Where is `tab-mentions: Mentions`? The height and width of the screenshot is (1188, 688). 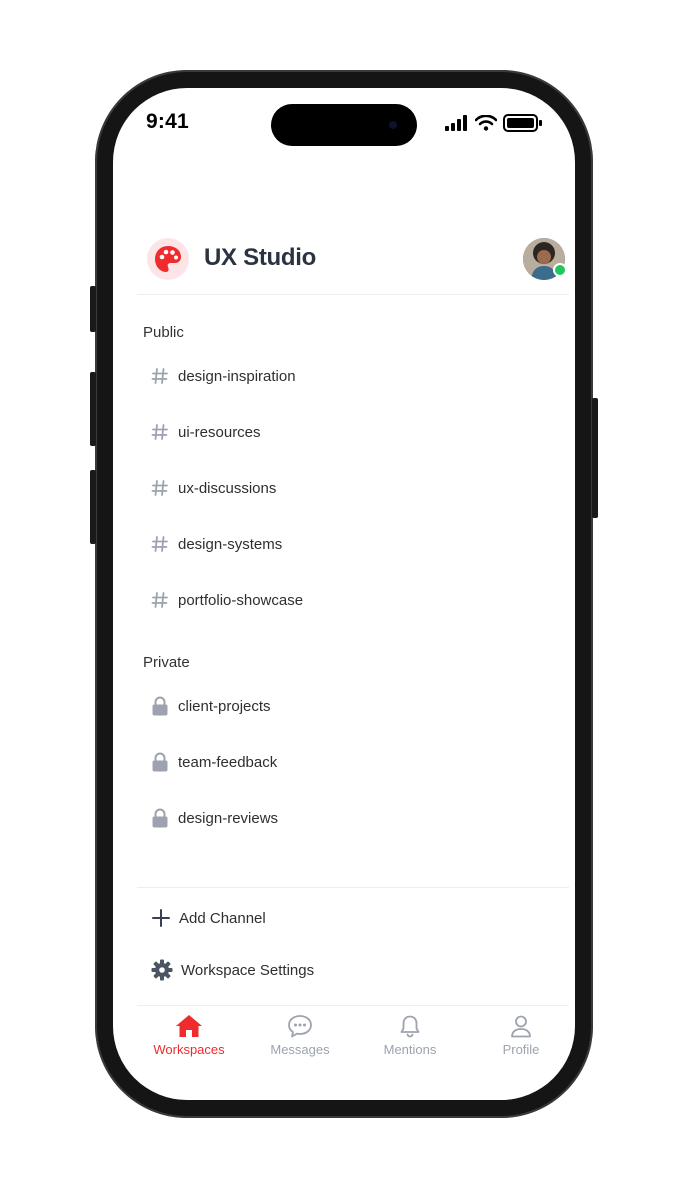 tab-mentions: Mentions is located at coordinates (410, 1035).